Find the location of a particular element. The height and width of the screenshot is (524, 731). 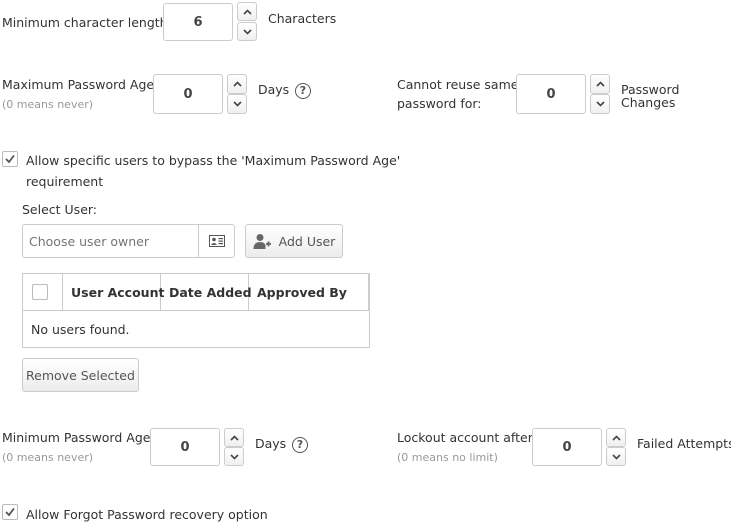

min-age-hint: (0 means never) is located at coordinates (48, 457).